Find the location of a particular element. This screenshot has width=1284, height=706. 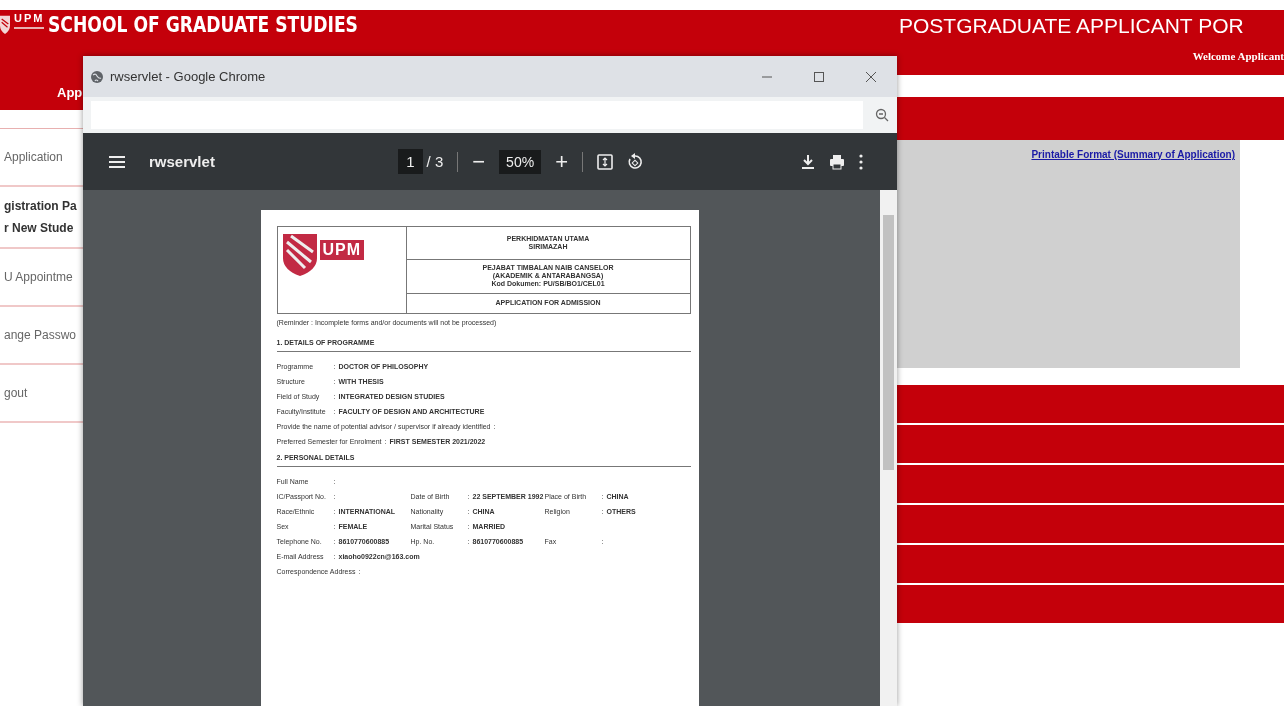

download-icon is located at coordinates (808, 161).